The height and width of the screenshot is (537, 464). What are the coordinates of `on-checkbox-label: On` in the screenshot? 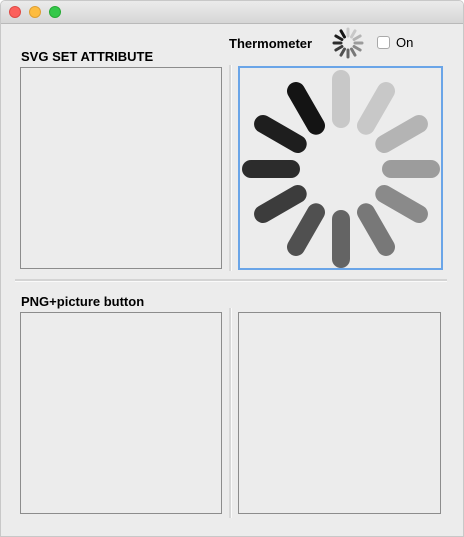 It's located at (405, 42).